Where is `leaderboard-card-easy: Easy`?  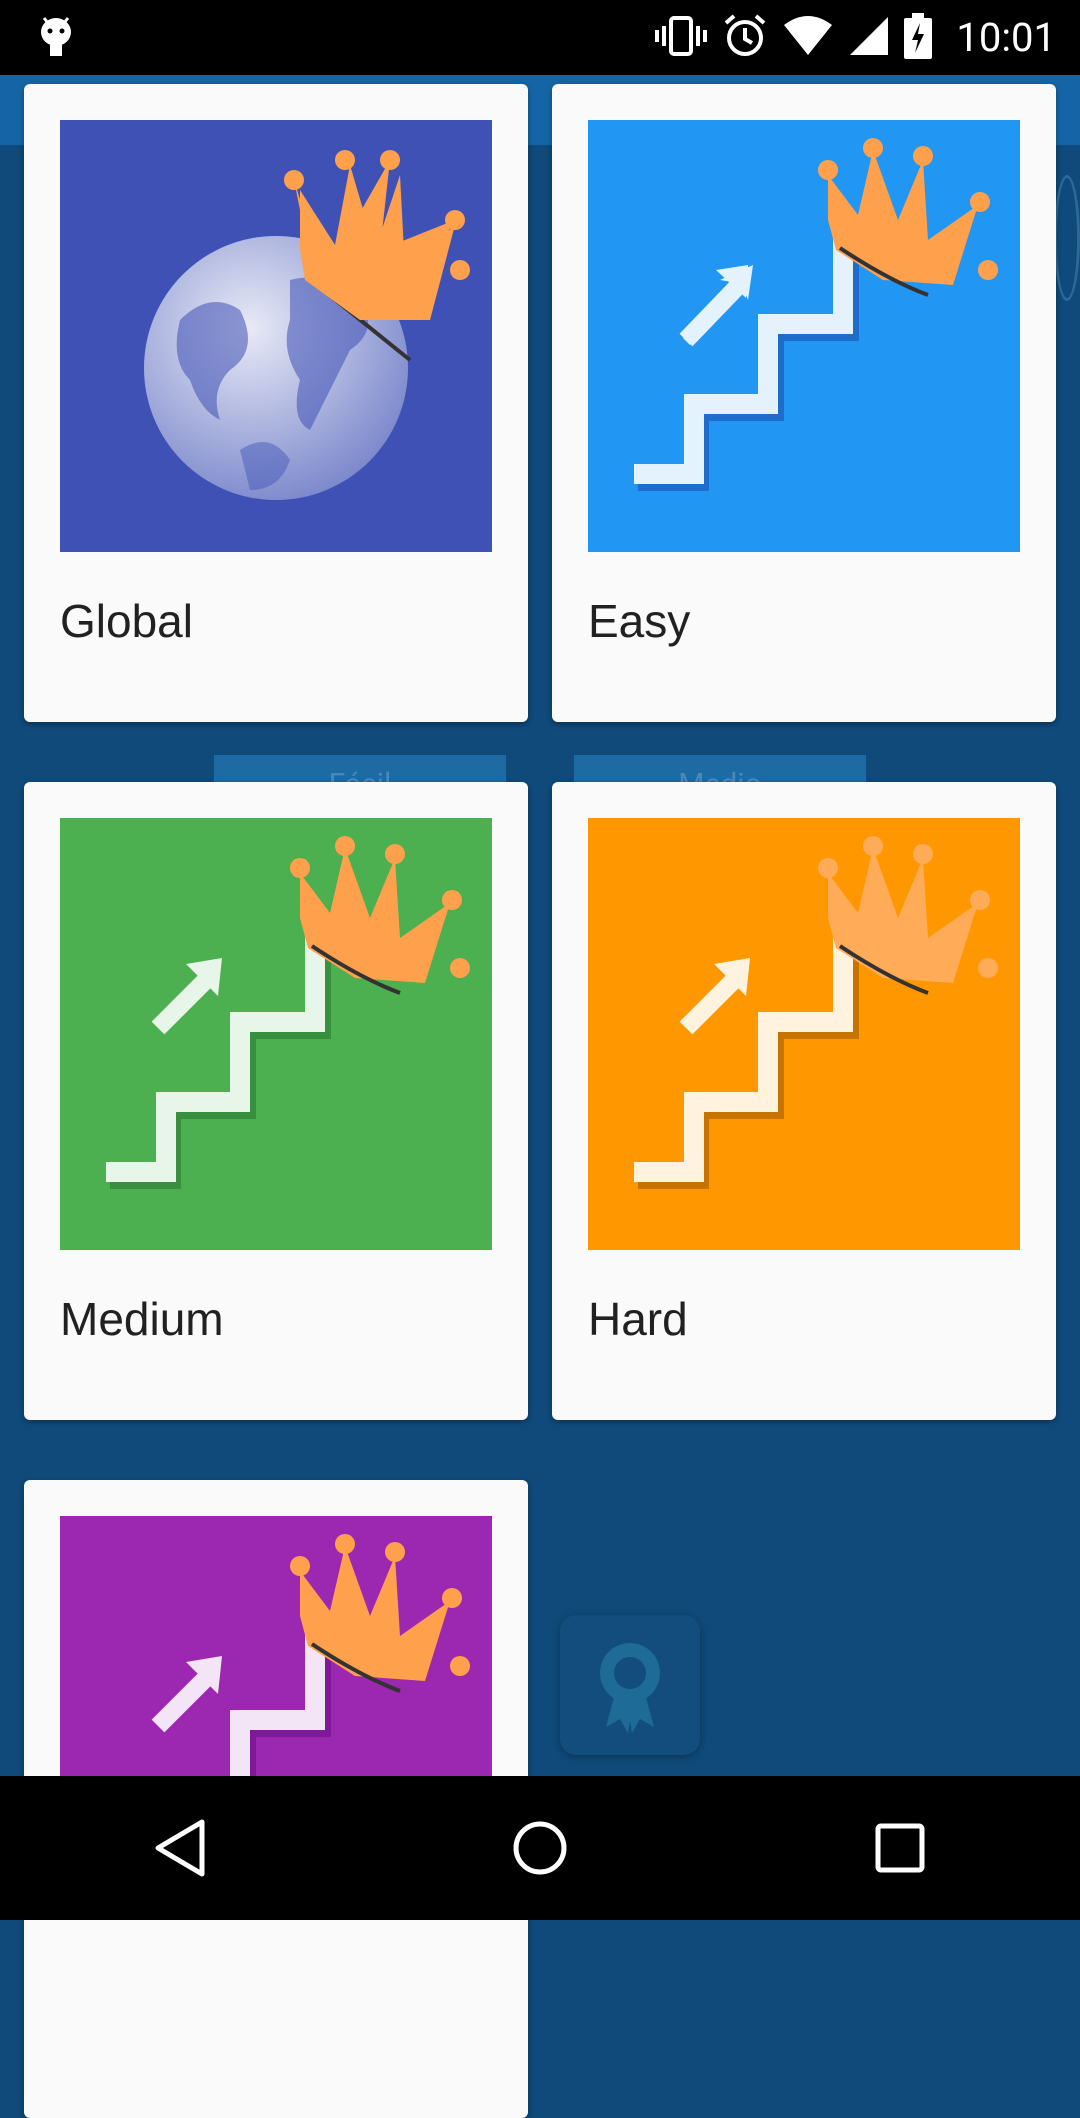
leaderboard-card-easy: Easy is located at coordinates (804, 403).